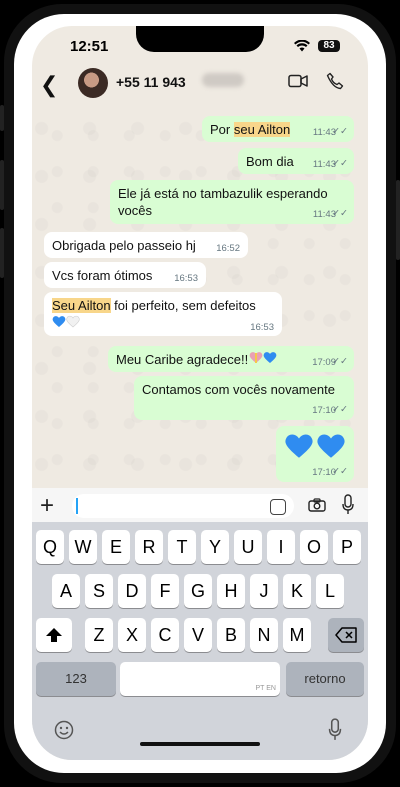 Image resolution: width=400 pixels, height=787 pixels. What do you see at coordinates (102, 275) in the screenshot?
I see `message-text: Vcs foram ótimos` at bounding box center [102, 275].